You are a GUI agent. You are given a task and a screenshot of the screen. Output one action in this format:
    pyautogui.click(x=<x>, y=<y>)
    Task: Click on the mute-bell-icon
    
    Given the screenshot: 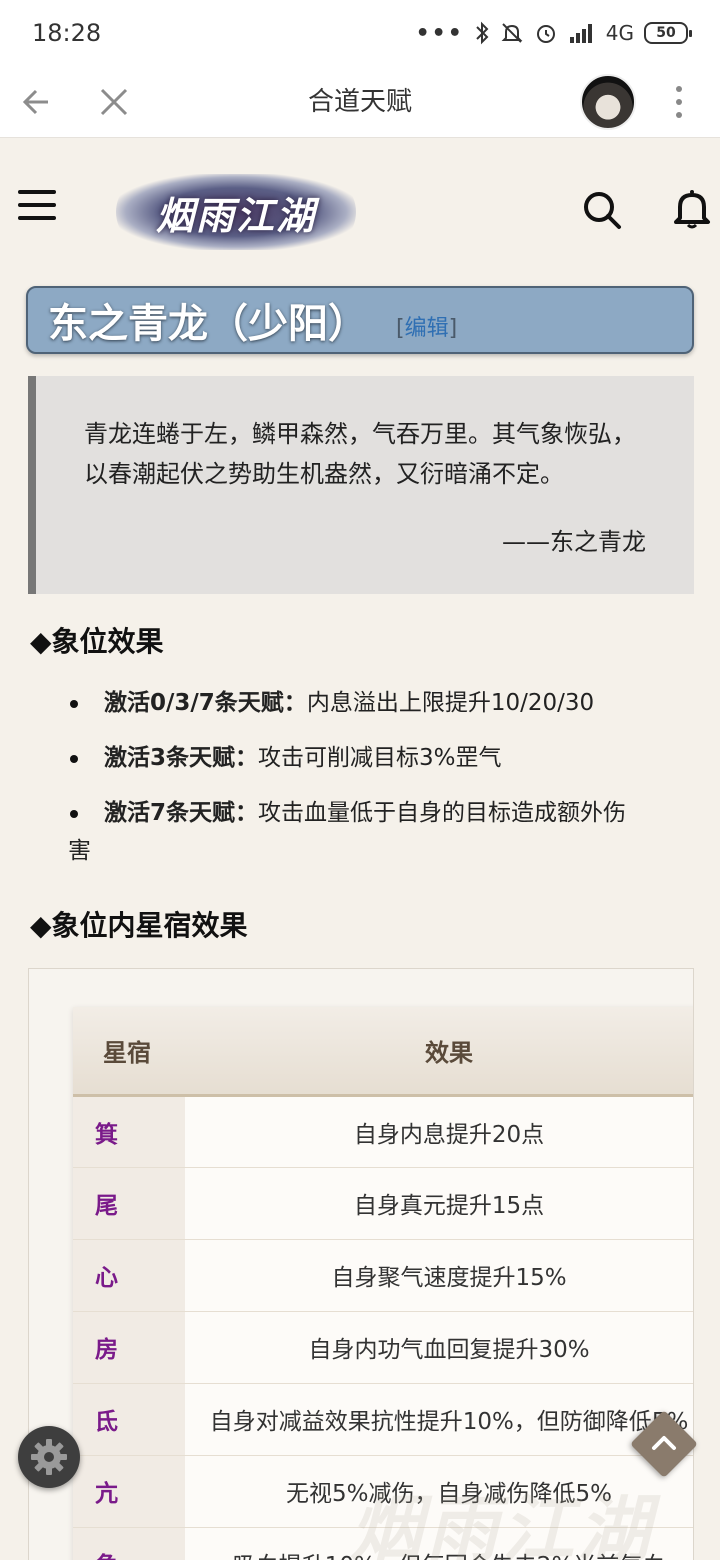 What is the action you would take?
    pyautogui.click(x=512, y=33)
    